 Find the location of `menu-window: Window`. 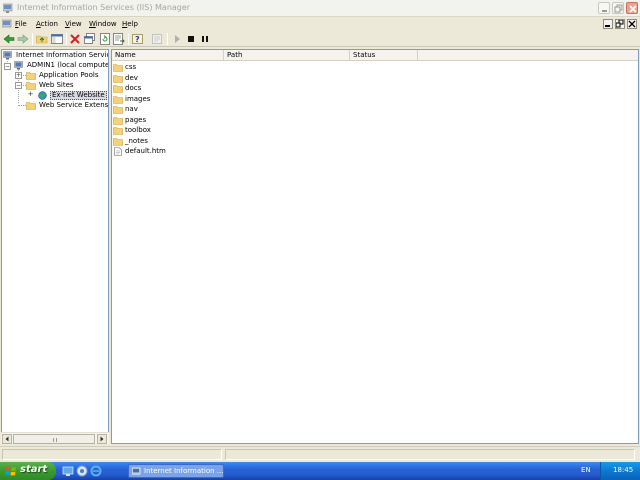

menu-window: Window is located at coordinates (103, 24).